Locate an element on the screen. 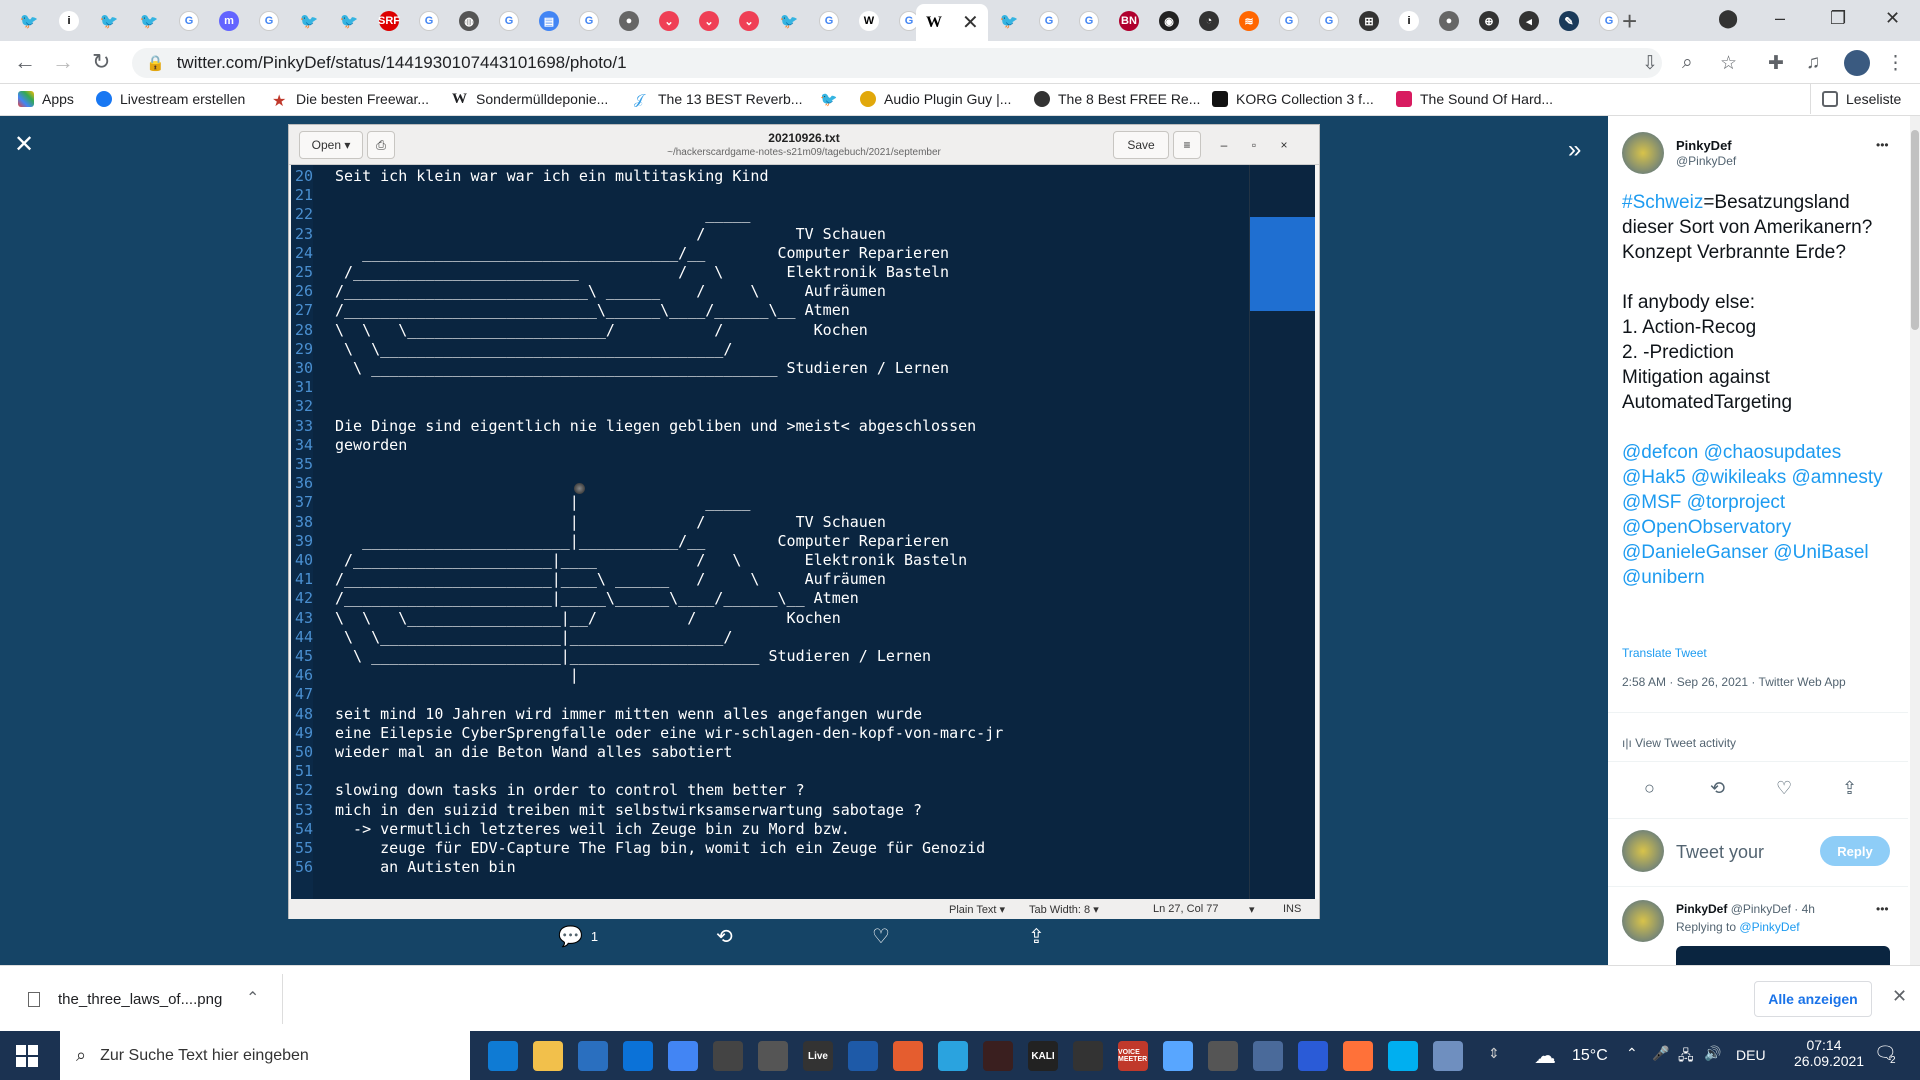 This screenshot has height=1080, width=1920. share-icon: ⇪ is located at coordinates (1849, 788).